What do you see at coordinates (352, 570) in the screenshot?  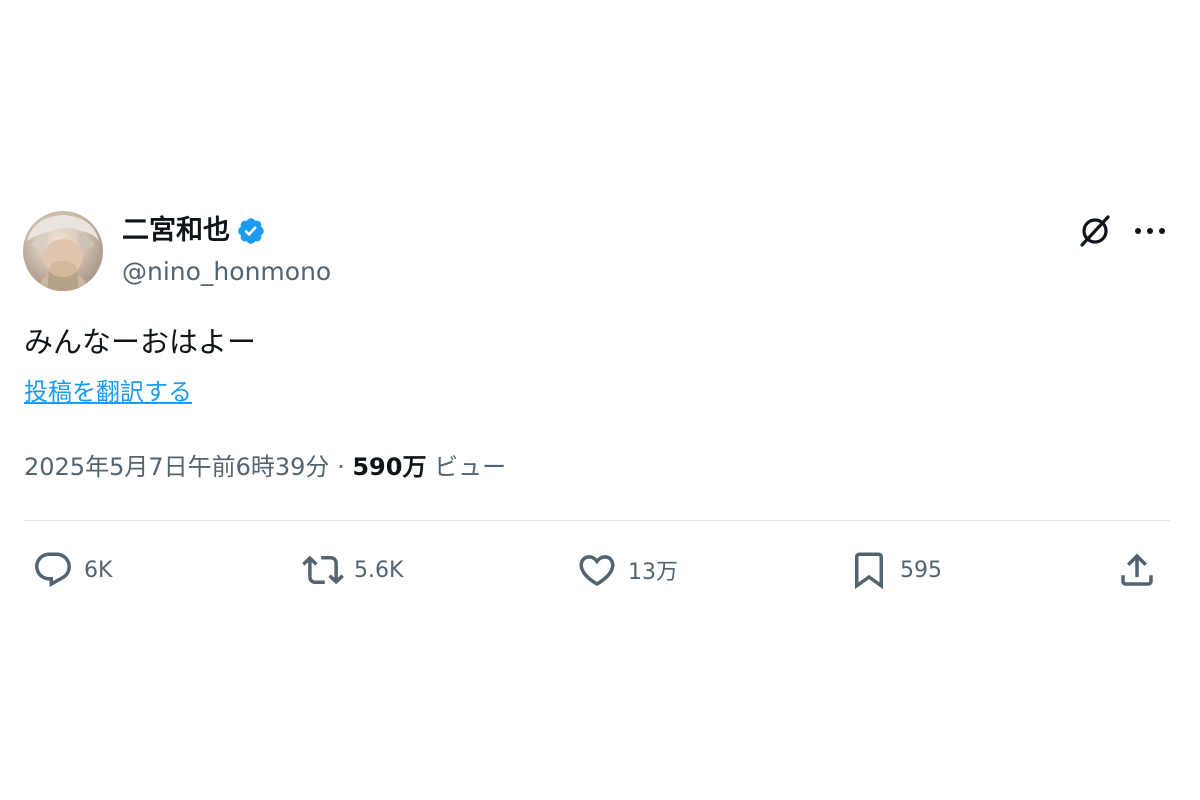 I see `repost-button: 5.6K` at bounding box center [352, 570].